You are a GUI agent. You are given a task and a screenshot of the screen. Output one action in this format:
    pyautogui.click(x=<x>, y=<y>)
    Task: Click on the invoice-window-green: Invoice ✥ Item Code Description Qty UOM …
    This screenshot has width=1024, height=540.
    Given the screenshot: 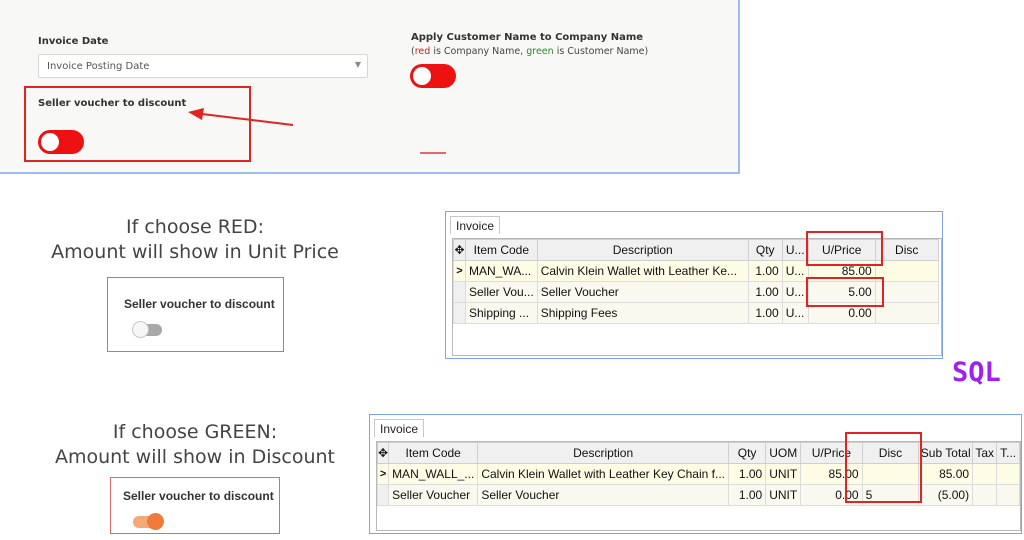 What is the action you would take?
    pyautogui.click(x=695, y=474)
    